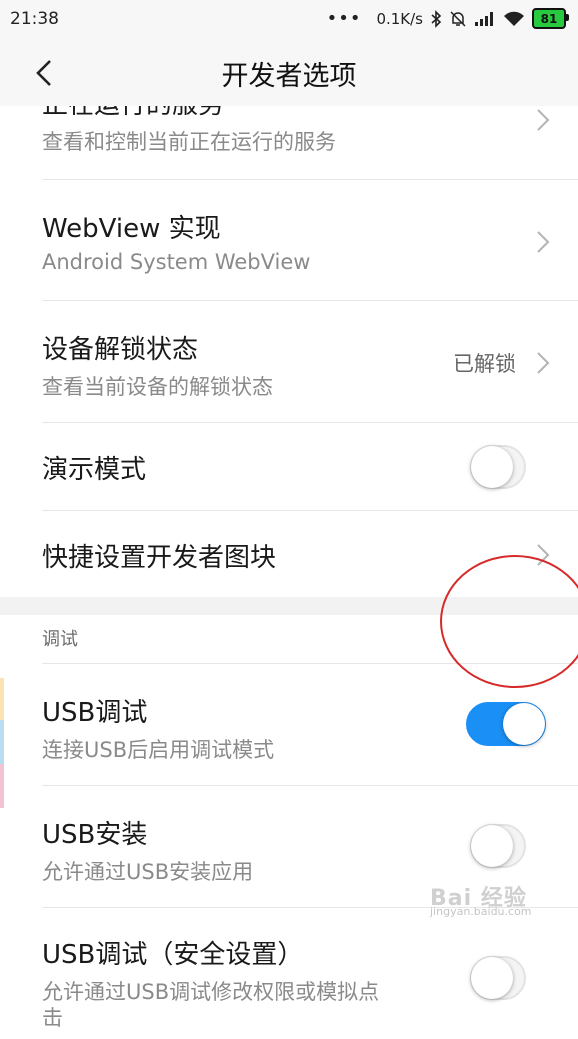  I want to click on status-time: 21:38, so click(34, 19).